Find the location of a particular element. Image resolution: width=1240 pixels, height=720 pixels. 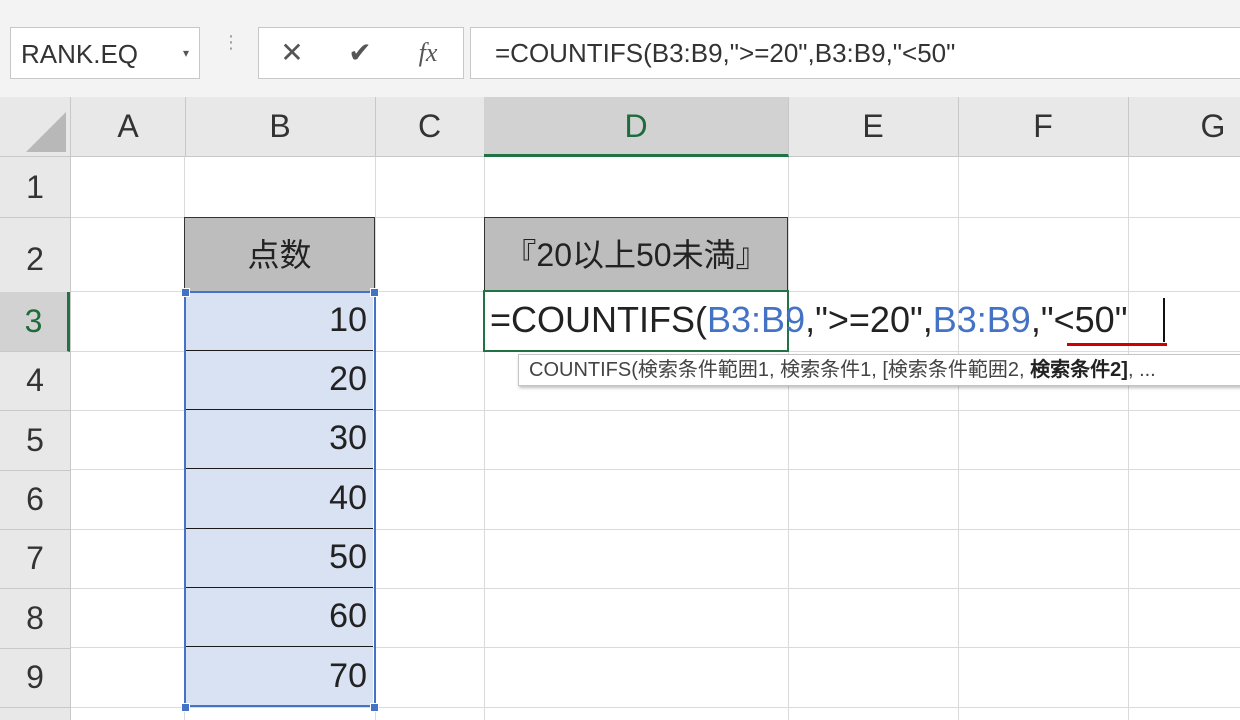

cell-b2: 点数 is located at coordinates (279, 254).